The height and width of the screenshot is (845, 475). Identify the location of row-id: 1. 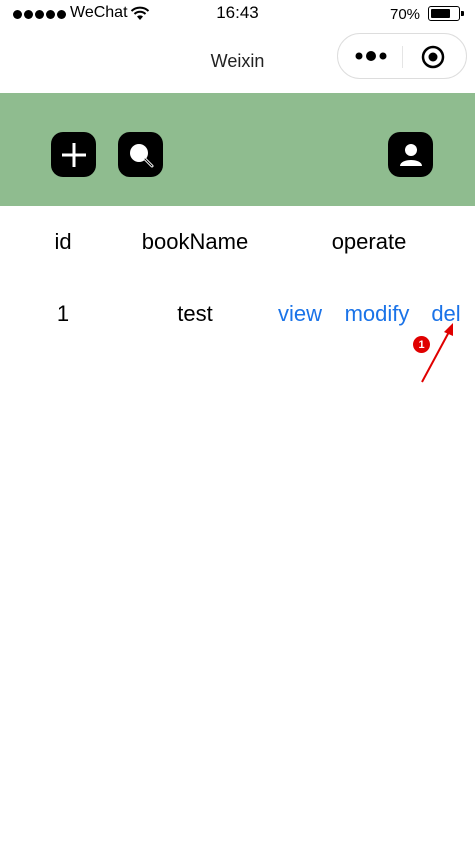
(63, 313).